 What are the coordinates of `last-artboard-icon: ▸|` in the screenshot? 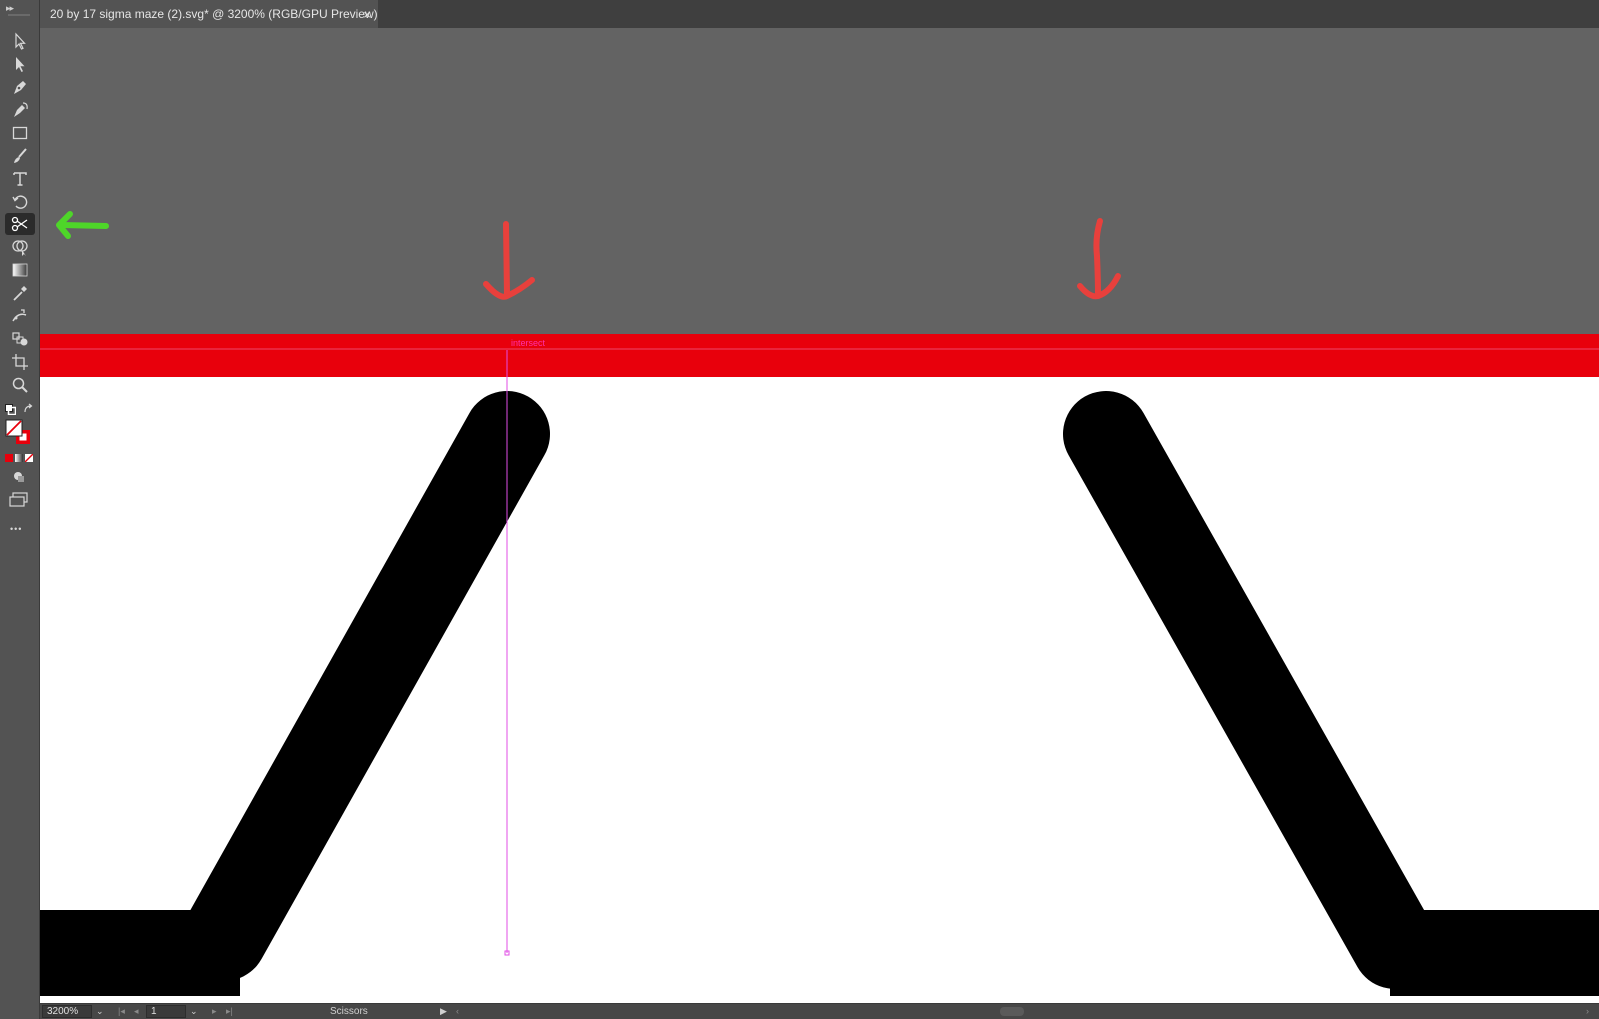 It's located at (229, 1011).